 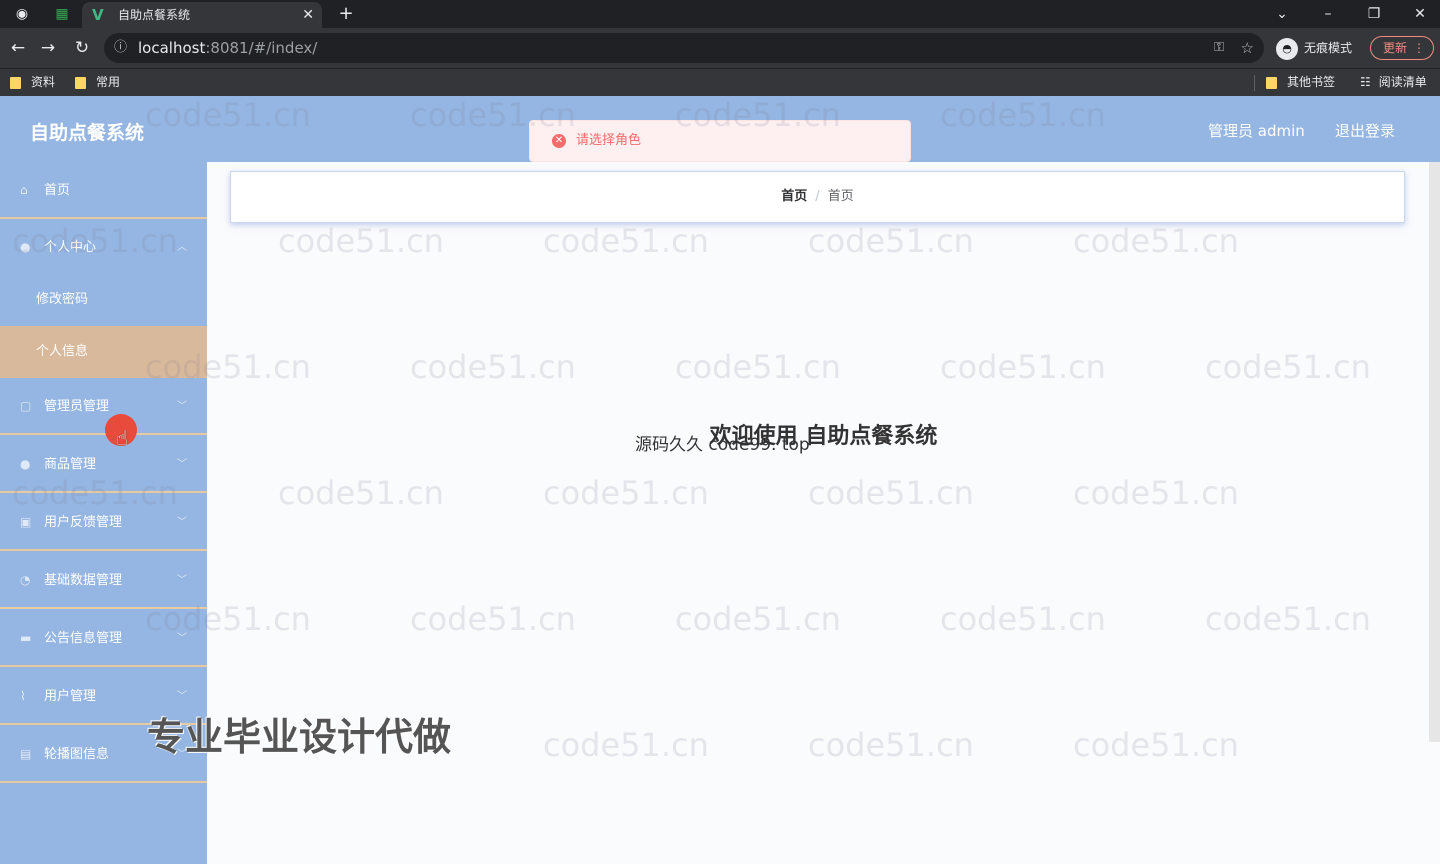 I want to click on breadcrumb: 首页 / 首页, so click(x=817, y=197).